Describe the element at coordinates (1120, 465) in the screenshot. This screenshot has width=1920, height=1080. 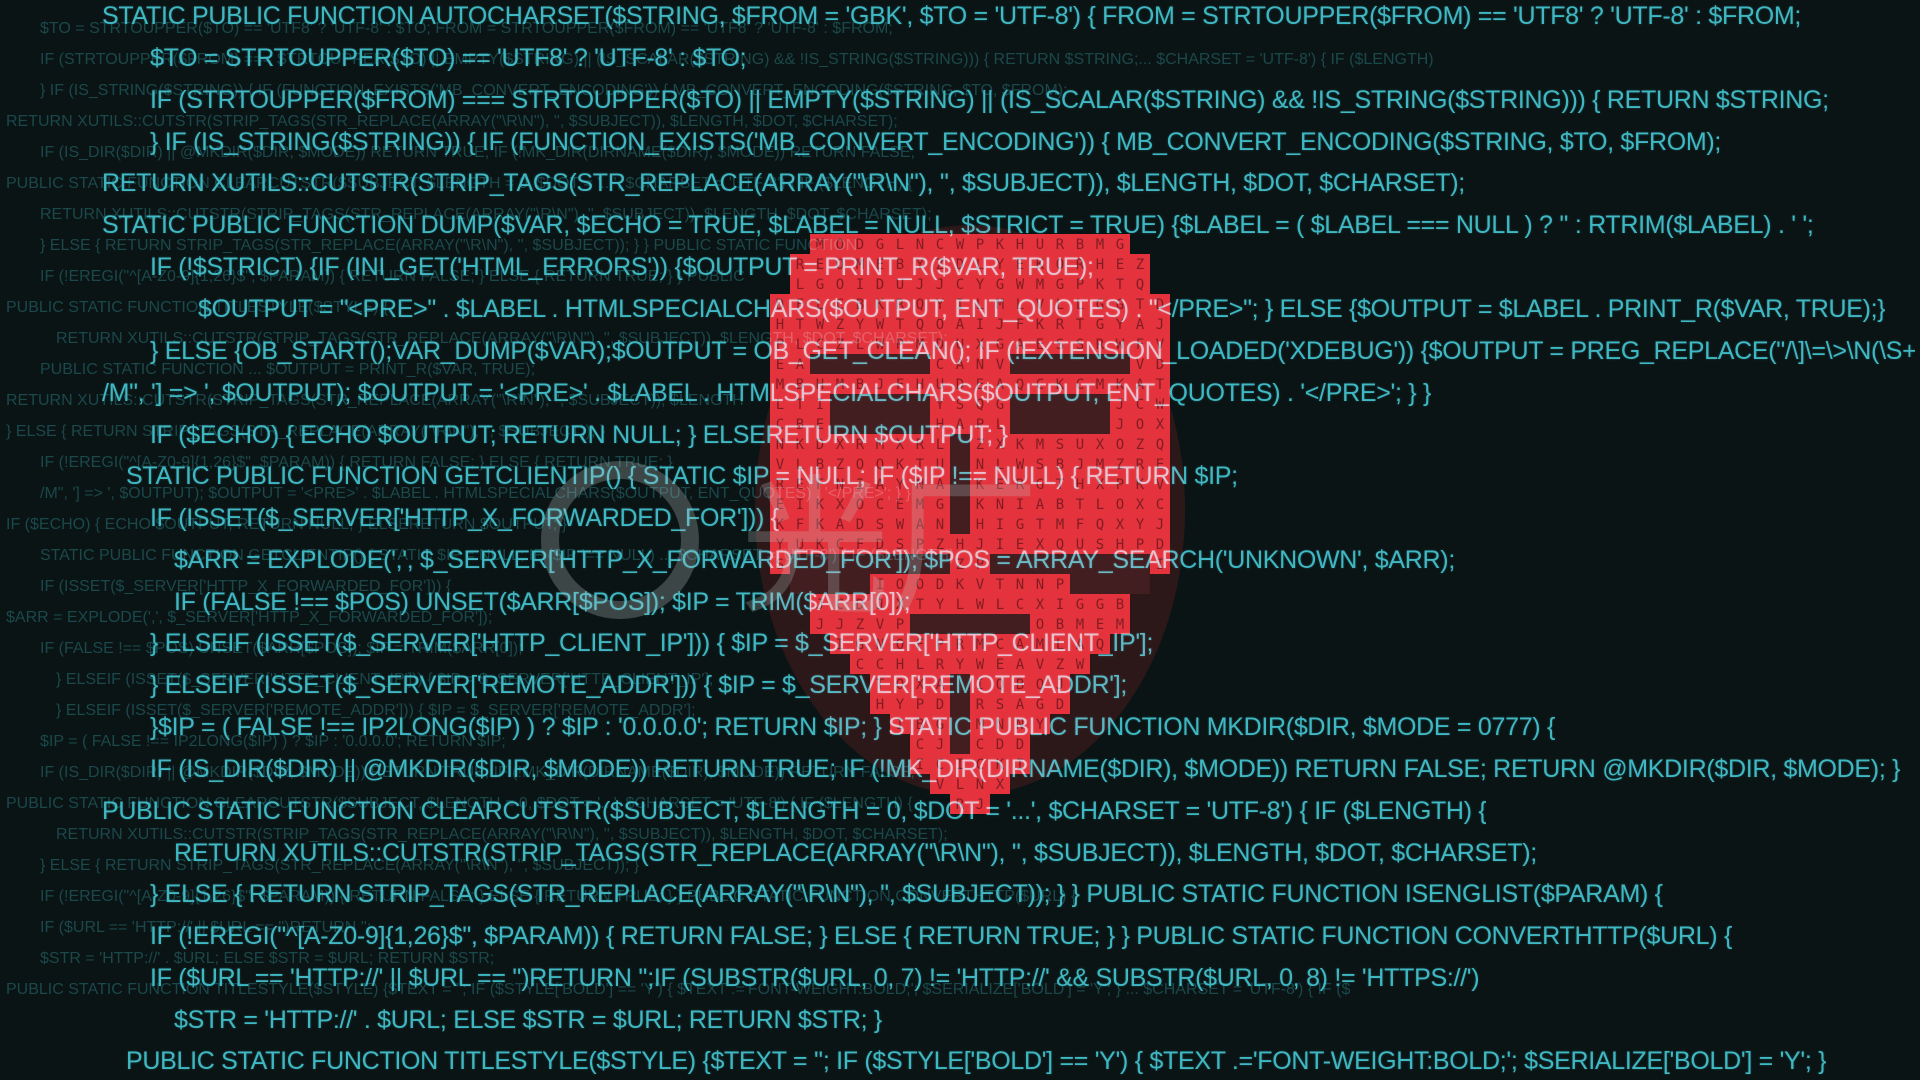
I see `mask-glyph: Z` at that location.